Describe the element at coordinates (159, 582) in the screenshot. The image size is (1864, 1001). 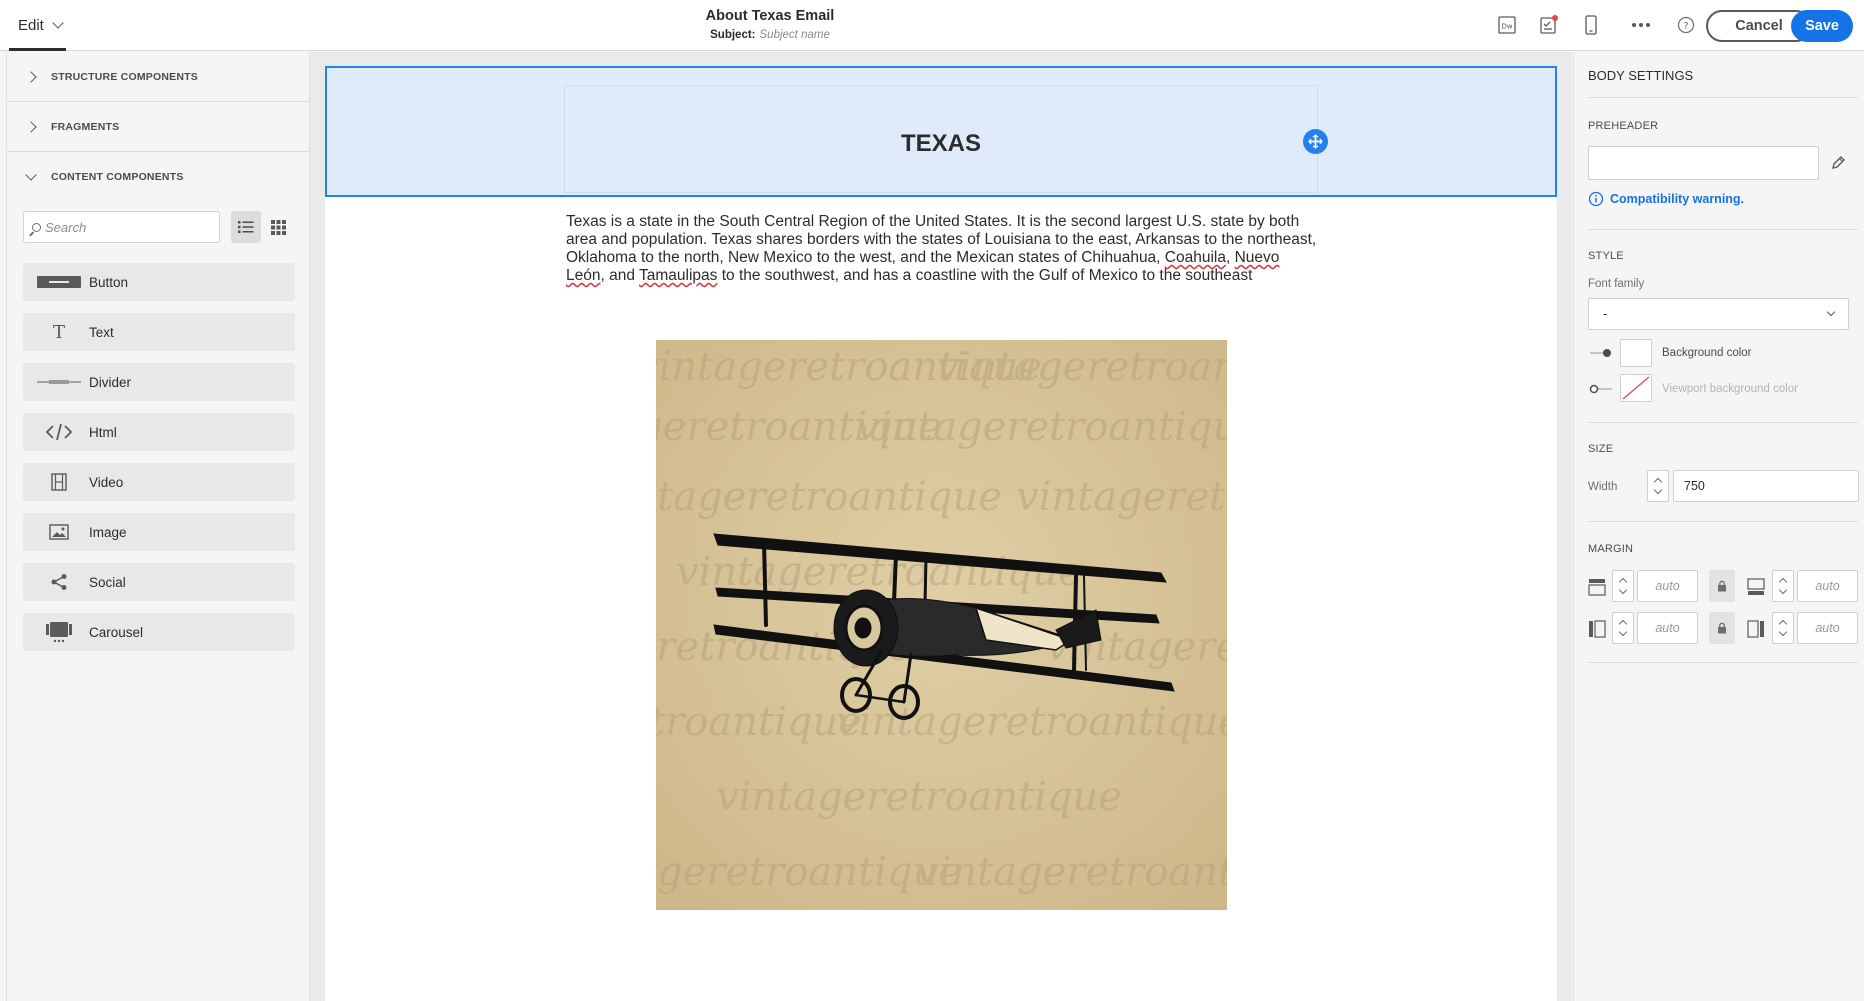
I see `component-social: Social` at that location.